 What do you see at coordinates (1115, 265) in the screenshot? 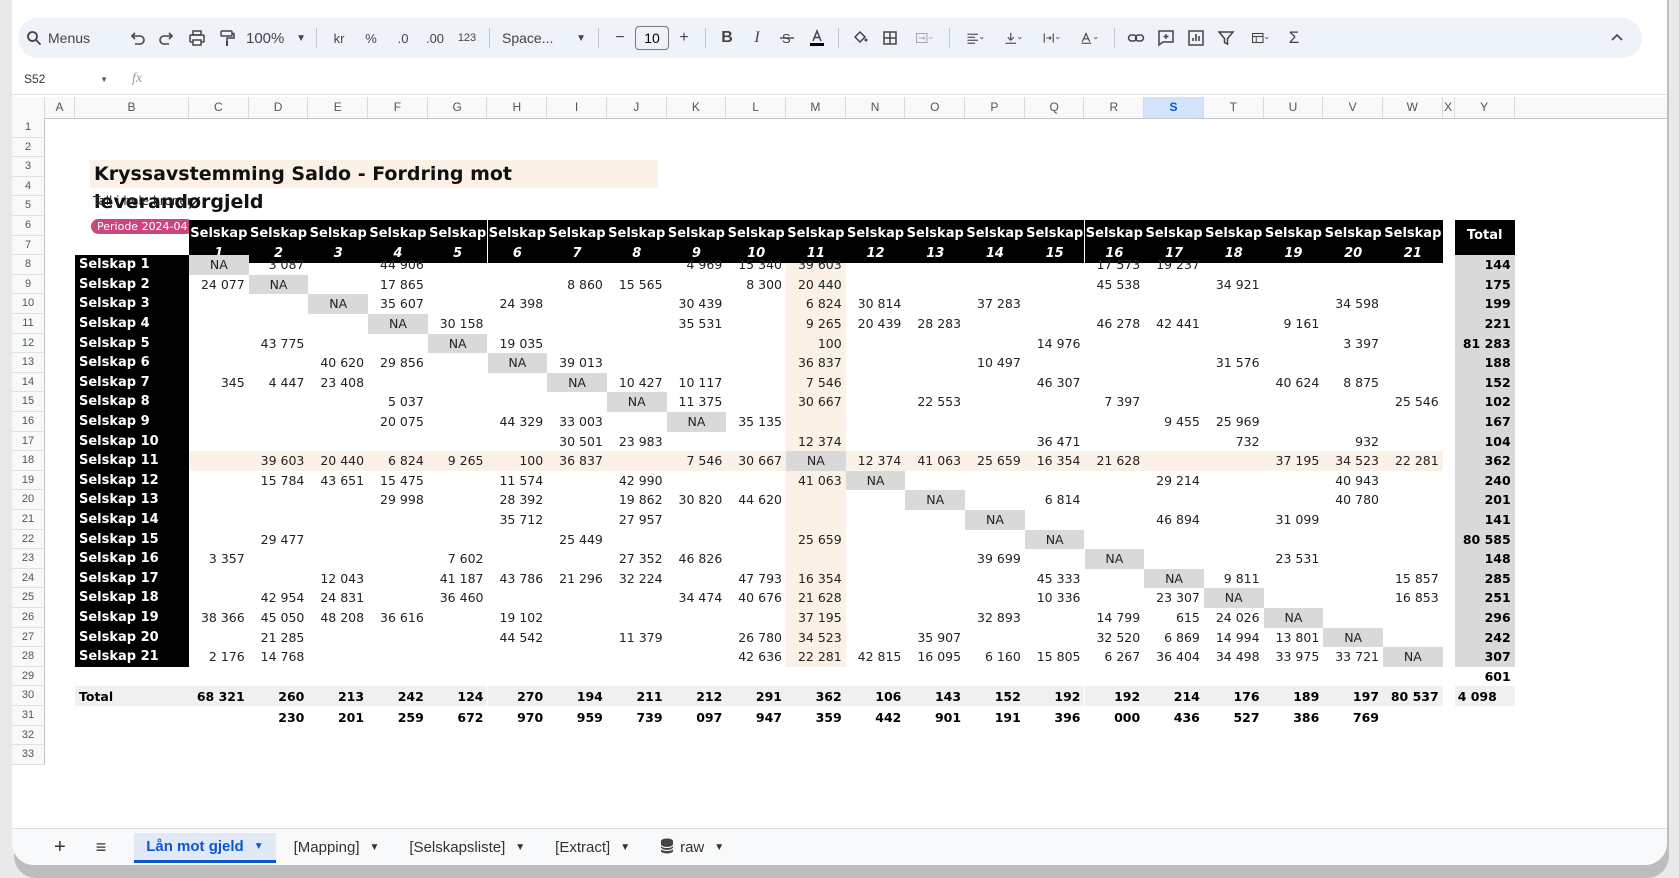
I see `value-cell: 17 573` at bounding box center [1115, 265].